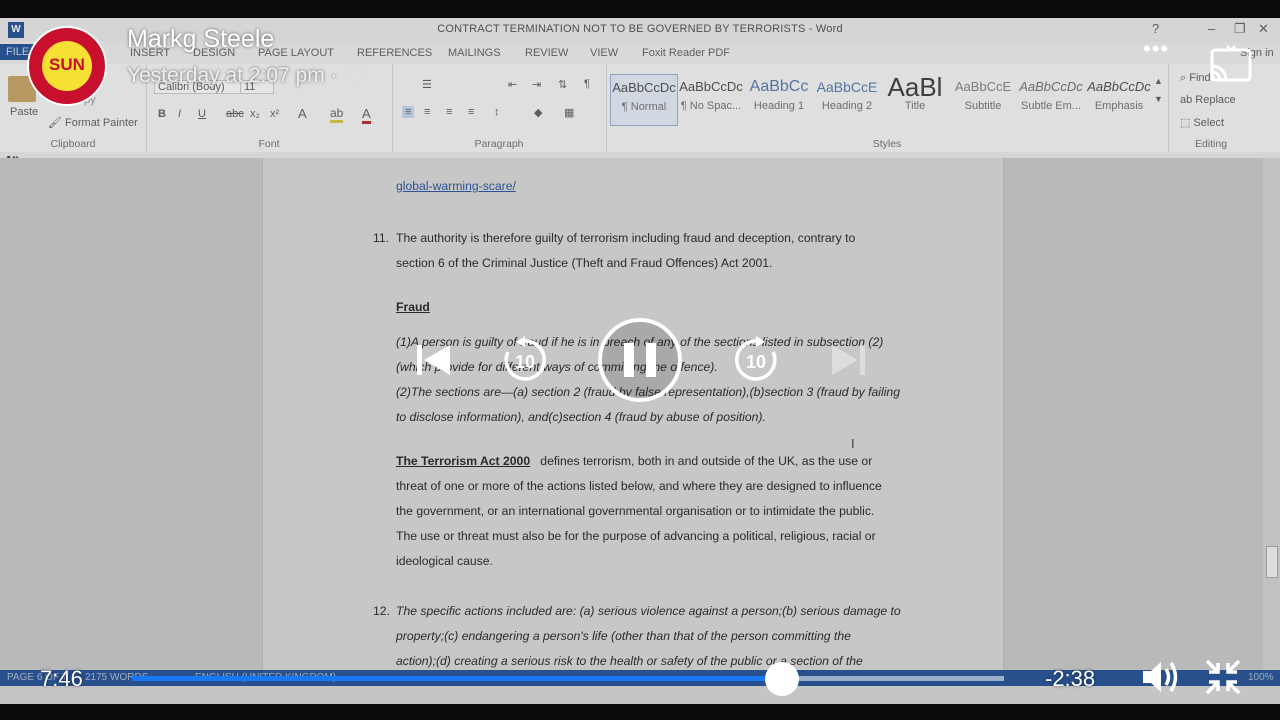 The image size is (1280, 720). I want to click on volume-icon, so click(1161, 677).